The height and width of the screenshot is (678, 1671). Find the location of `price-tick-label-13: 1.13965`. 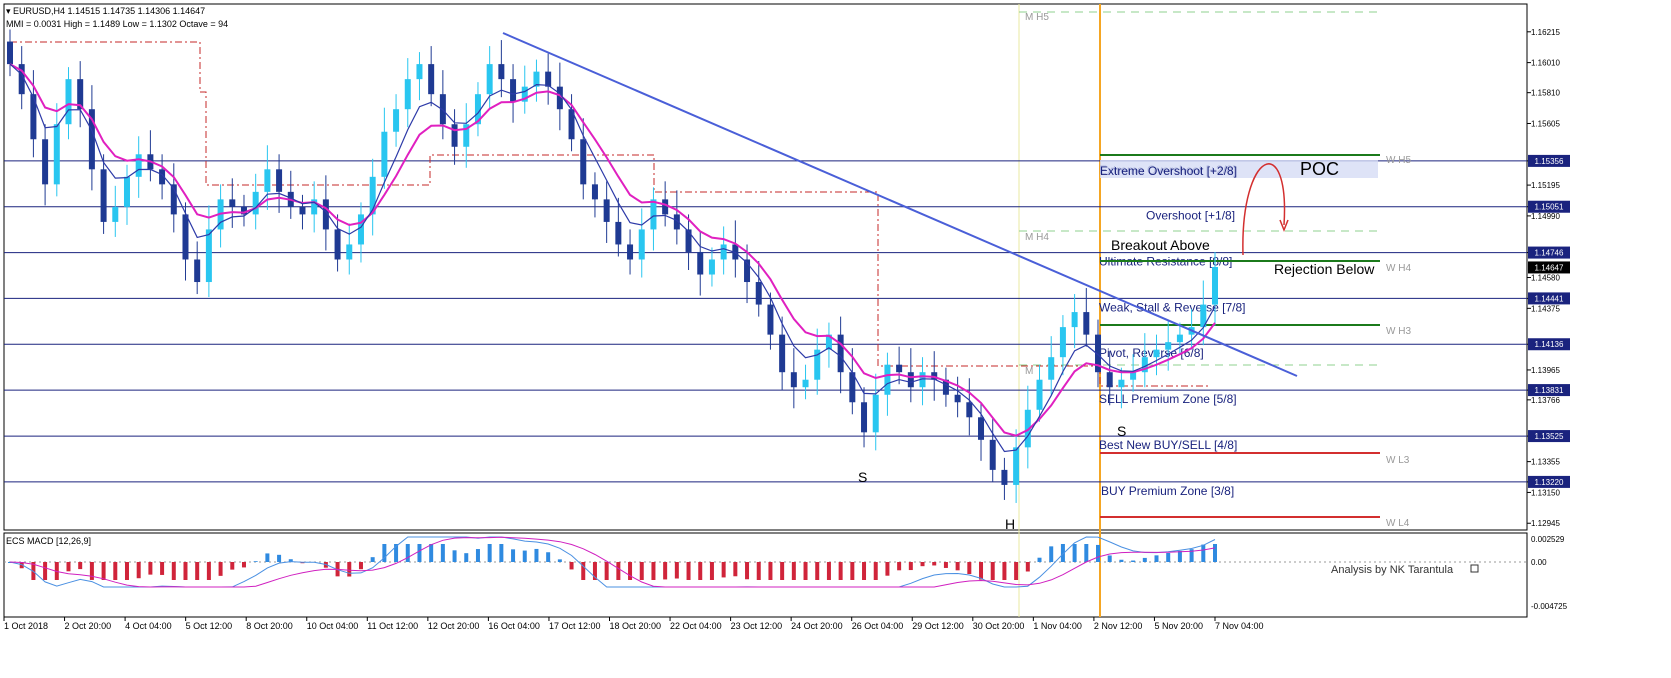

price-tick-label-13: 1.13965 is located at coordinates (1545, 370).